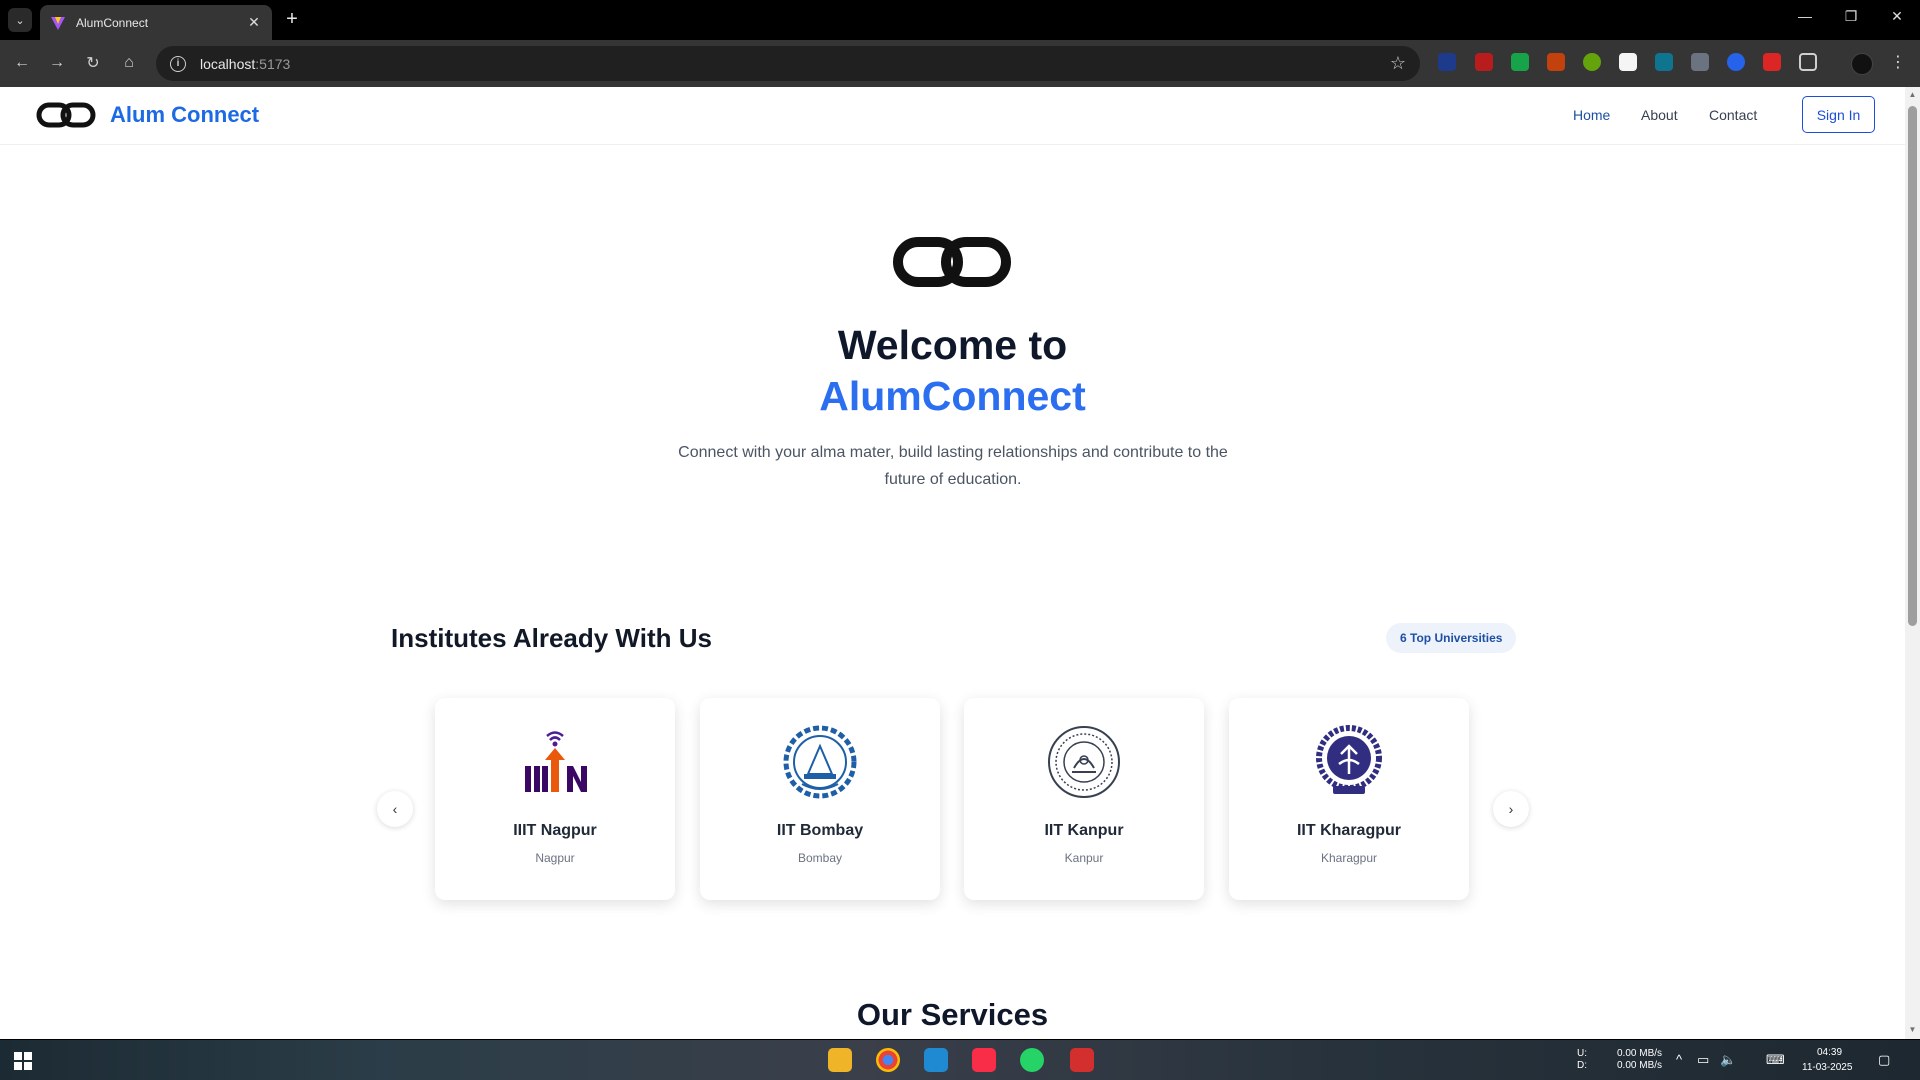 The image size is (1920, 1080). What do you see at coordinates (888, 1060) in the screenshot?
I see `chrome-icon` at bounding box center [888, 1060].